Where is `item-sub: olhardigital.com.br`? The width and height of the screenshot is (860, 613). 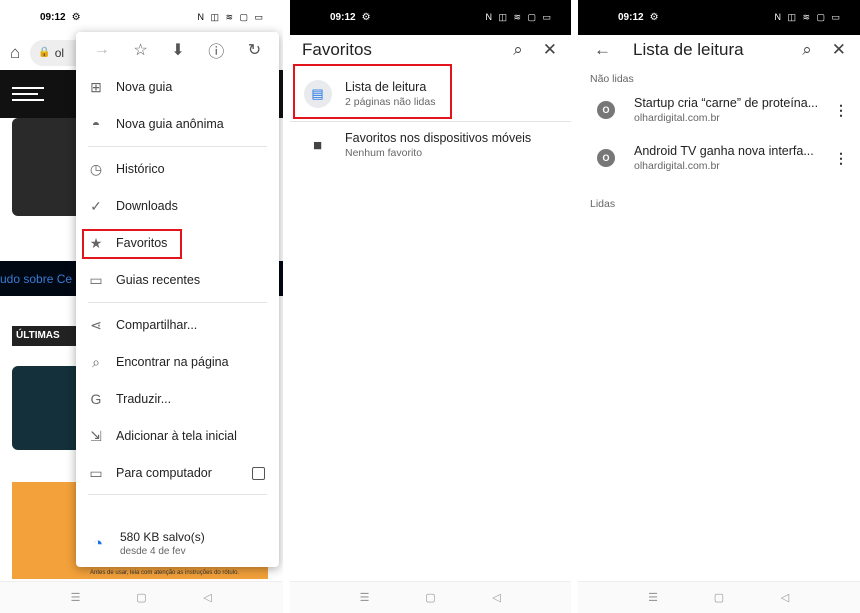 item-sub: olhardigital.com.br is located at coordinates (677, 166).